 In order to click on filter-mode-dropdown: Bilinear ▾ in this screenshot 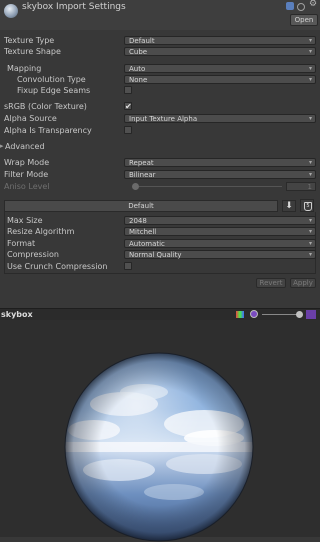, I will do `click(220, 174)`.